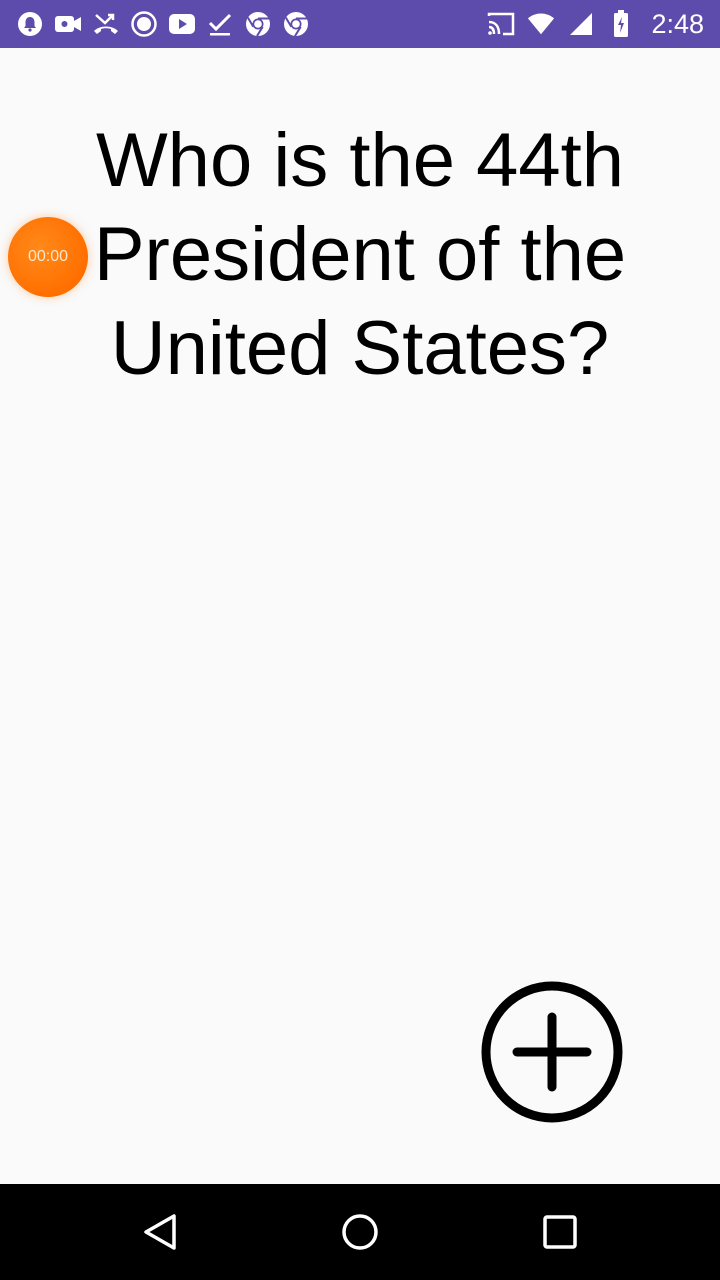 The image size is (720, 1280). I want to click on add-button, so click(552, 1052).